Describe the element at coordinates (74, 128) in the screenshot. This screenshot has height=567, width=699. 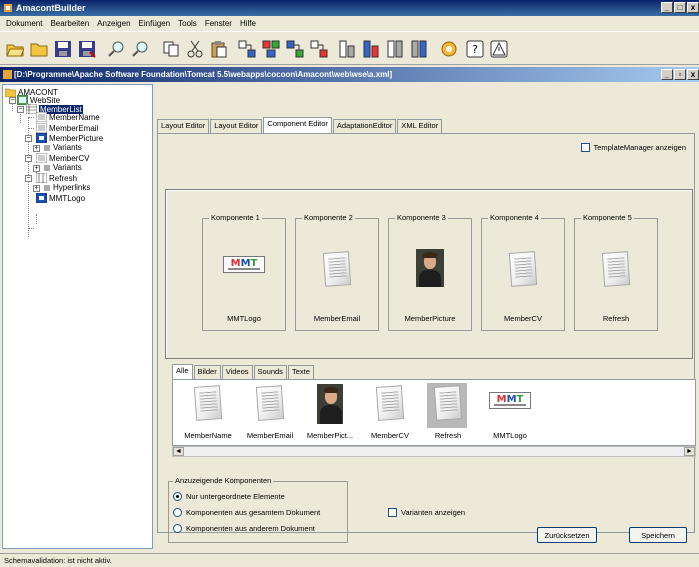
I see `tree-label-memberemail: MemberEmail` at that location.